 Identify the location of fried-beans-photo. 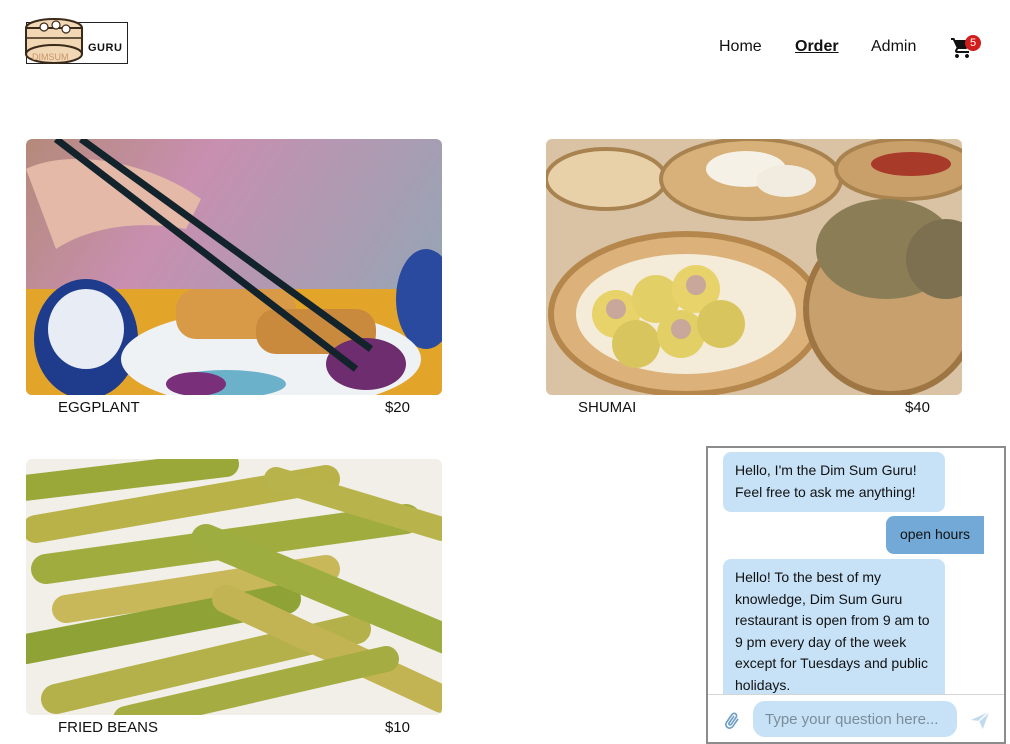
(234, 587).